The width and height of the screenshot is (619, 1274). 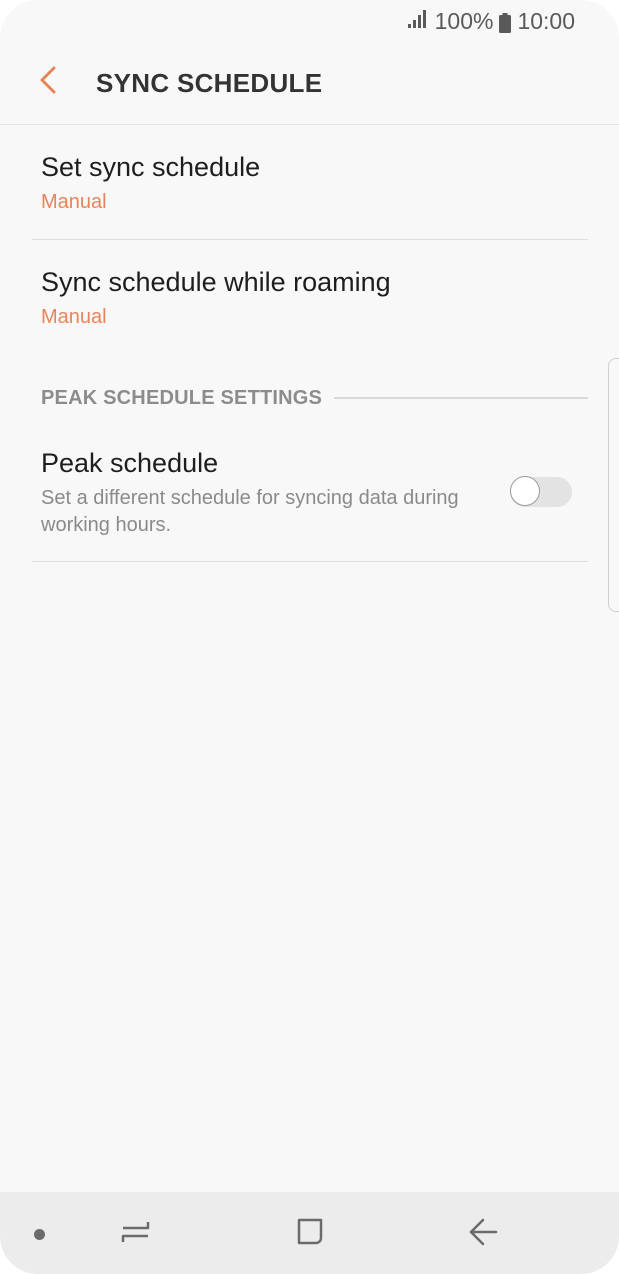 I want to click on section-header-label: PEAK SCHEDULE SETTINGS, so click(x=182, y=397).